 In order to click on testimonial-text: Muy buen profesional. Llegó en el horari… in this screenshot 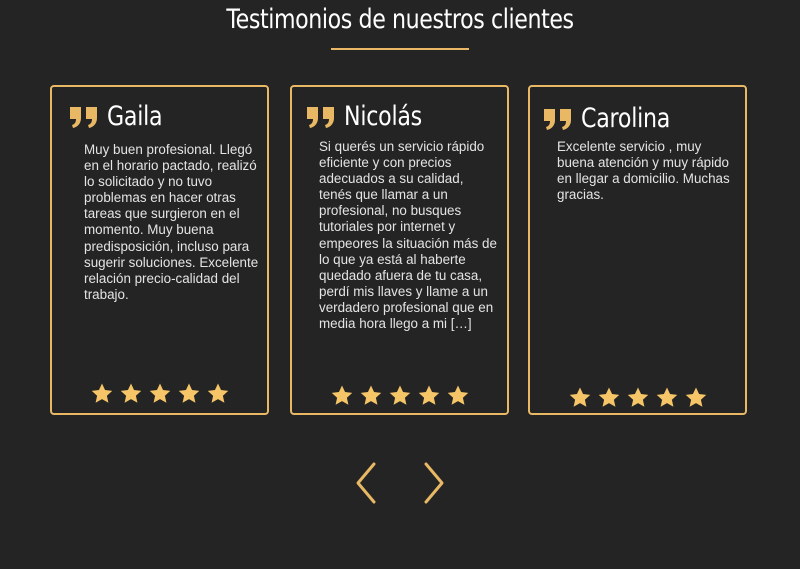, I will do `click(171, 222)`.